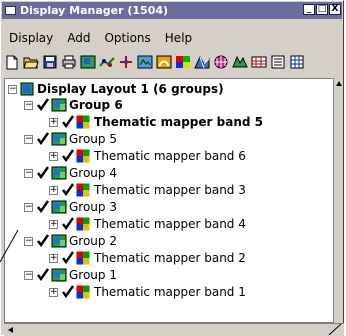 The height and width of the screenshot is (336, 346). Describe the element at coordinates (93, 207) in the screenshot. I see `group-label: Group 3` at that location.